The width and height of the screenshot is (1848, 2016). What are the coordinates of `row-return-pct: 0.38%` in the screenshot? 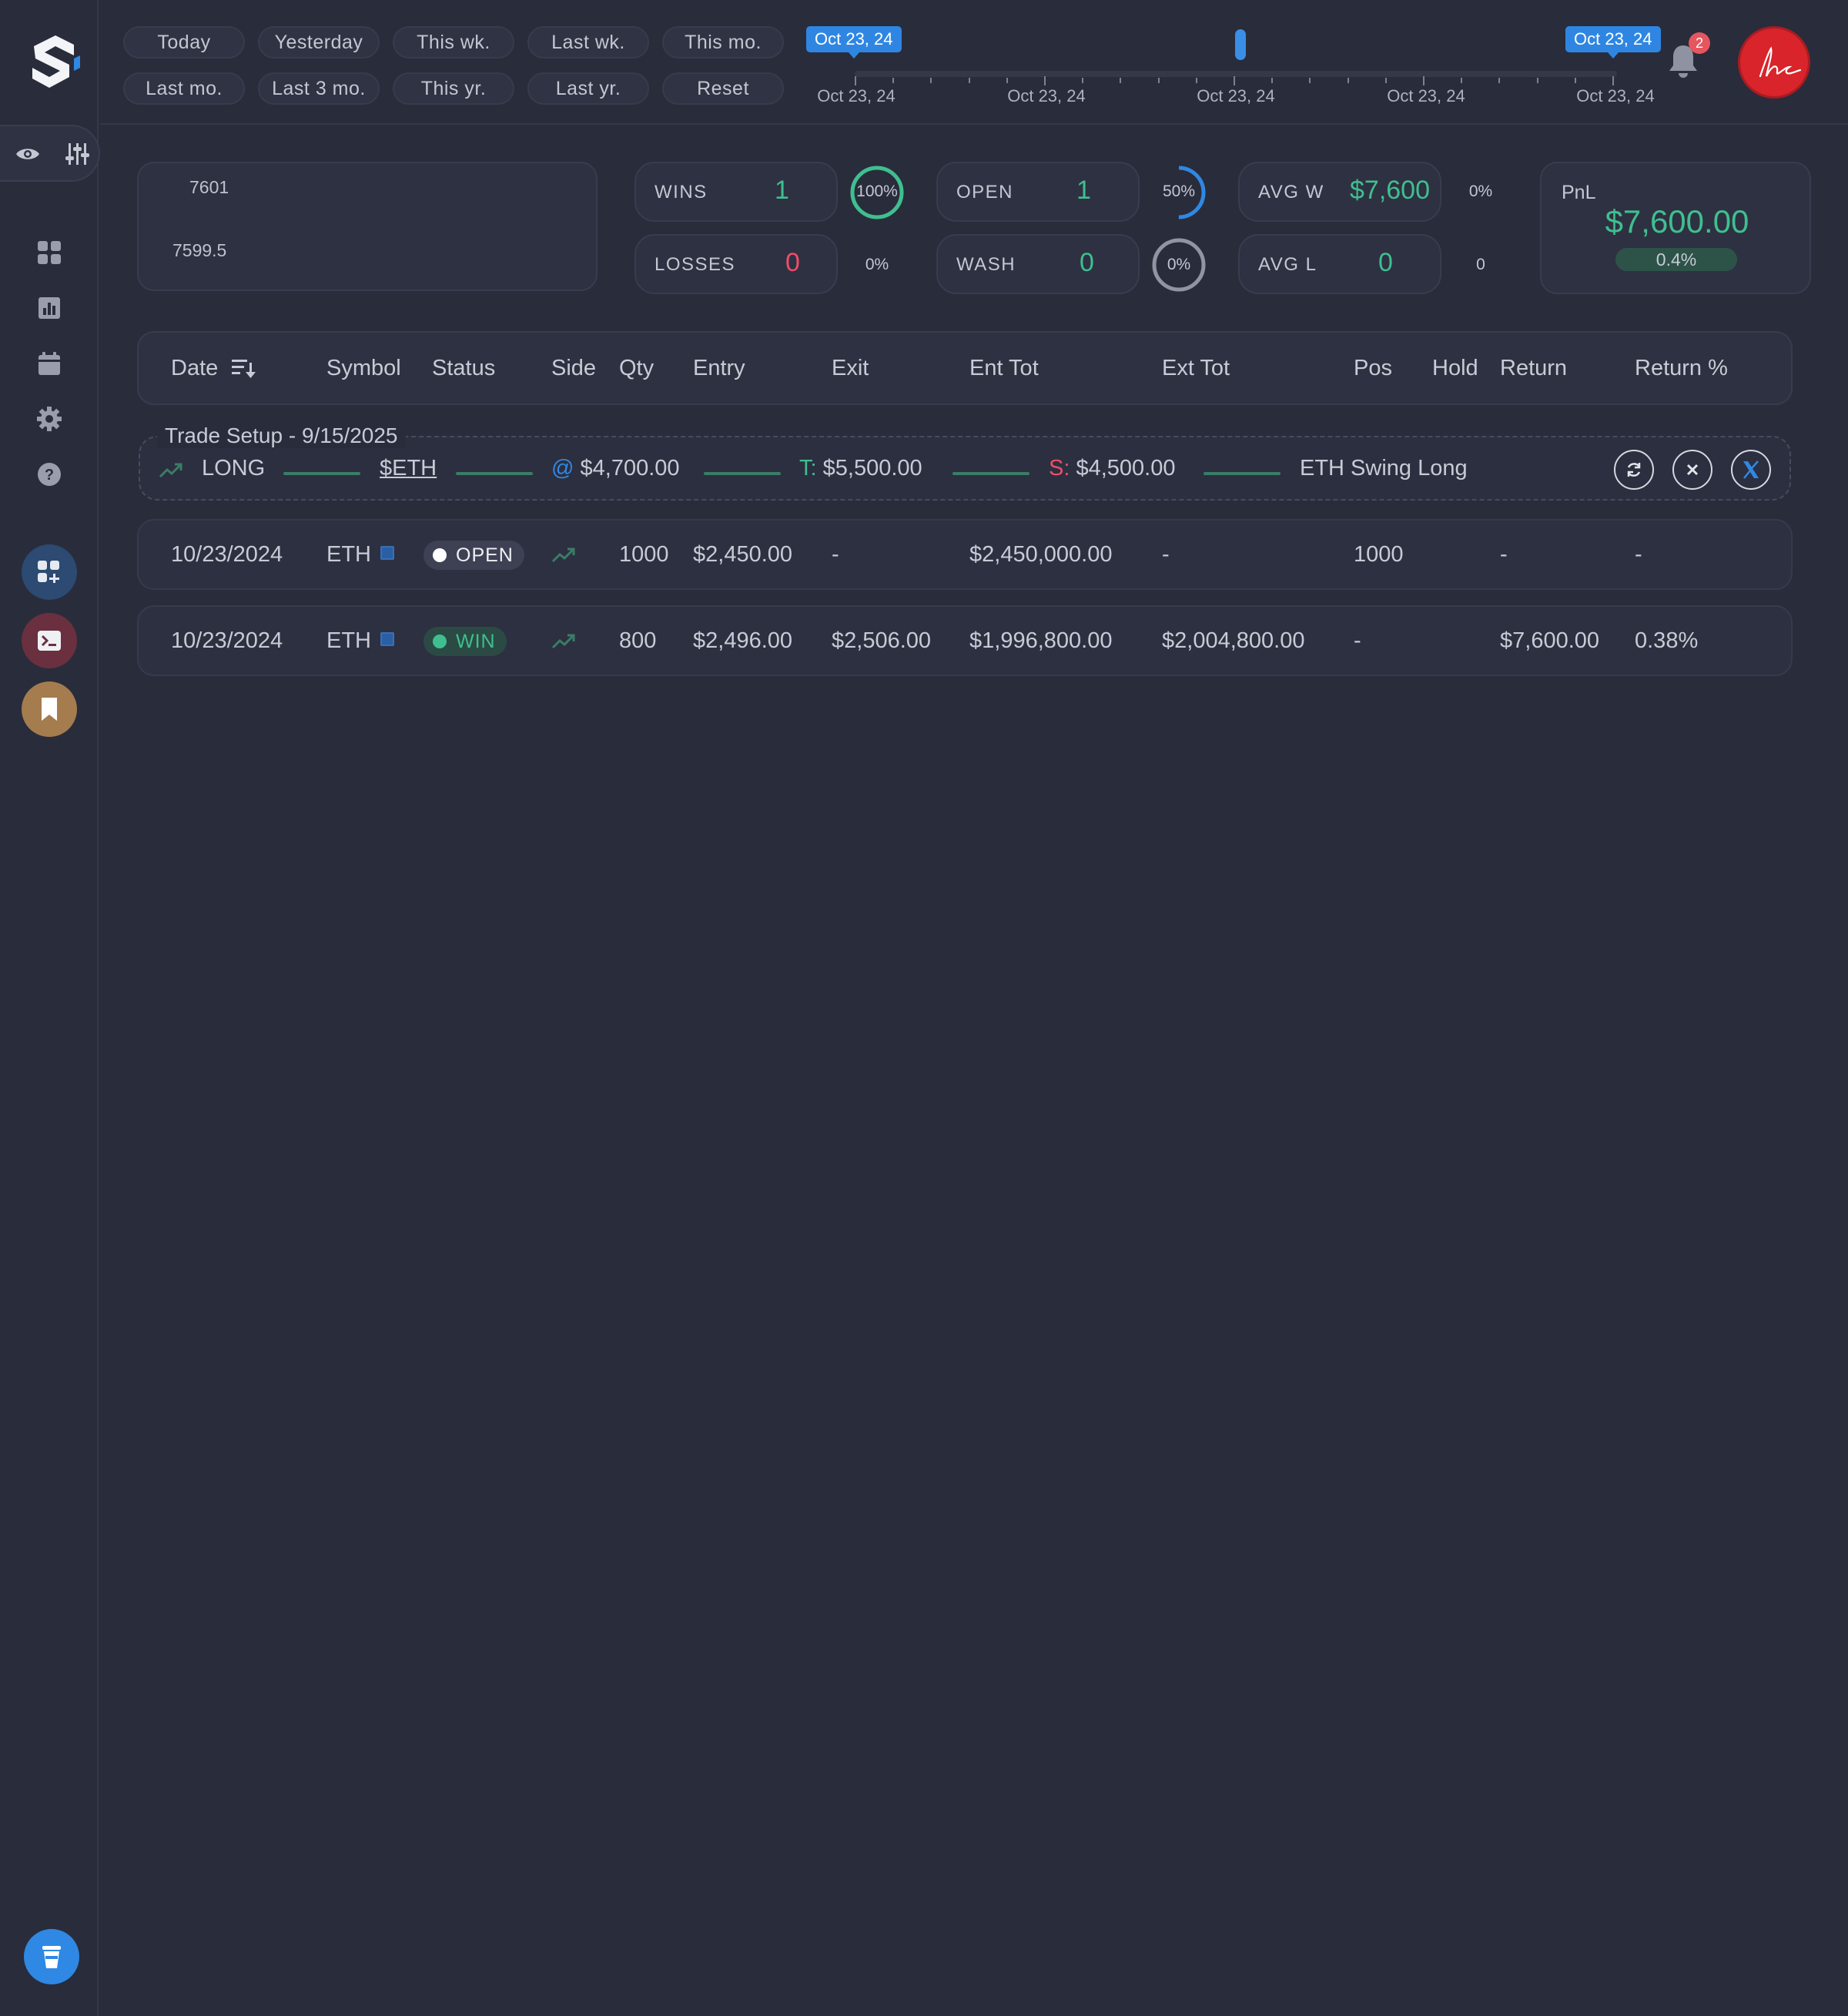 It's located at (1667, 640).